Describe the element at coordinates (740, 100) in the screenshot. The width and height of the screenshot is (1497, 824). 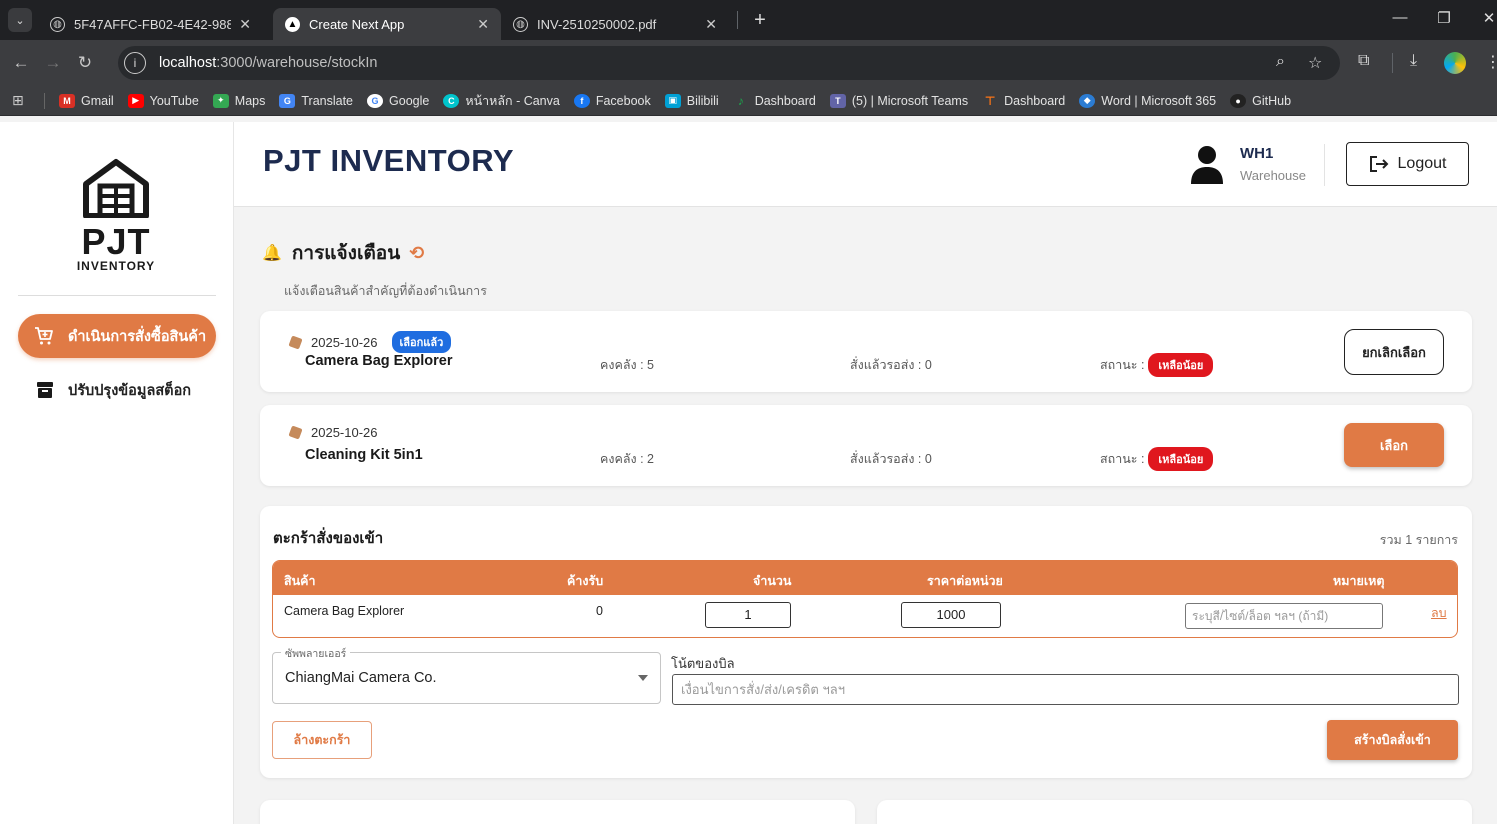
I see `leaf-icon: ♪` at that location.